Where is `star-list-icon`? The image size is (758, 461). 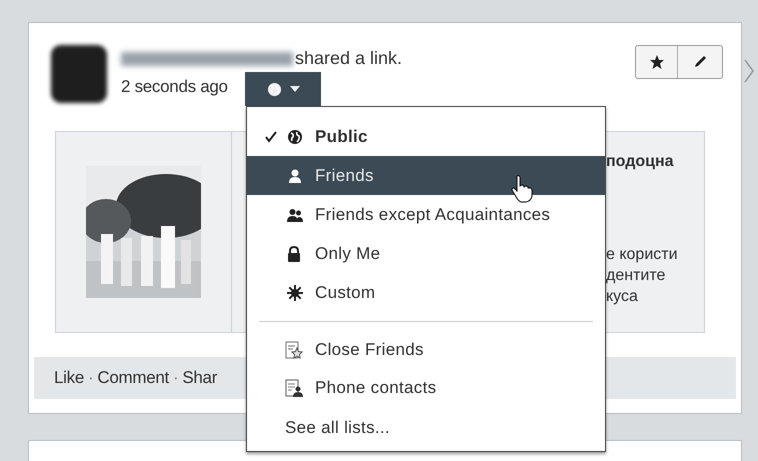
star-list-icon is located at coordinates (294, 350).